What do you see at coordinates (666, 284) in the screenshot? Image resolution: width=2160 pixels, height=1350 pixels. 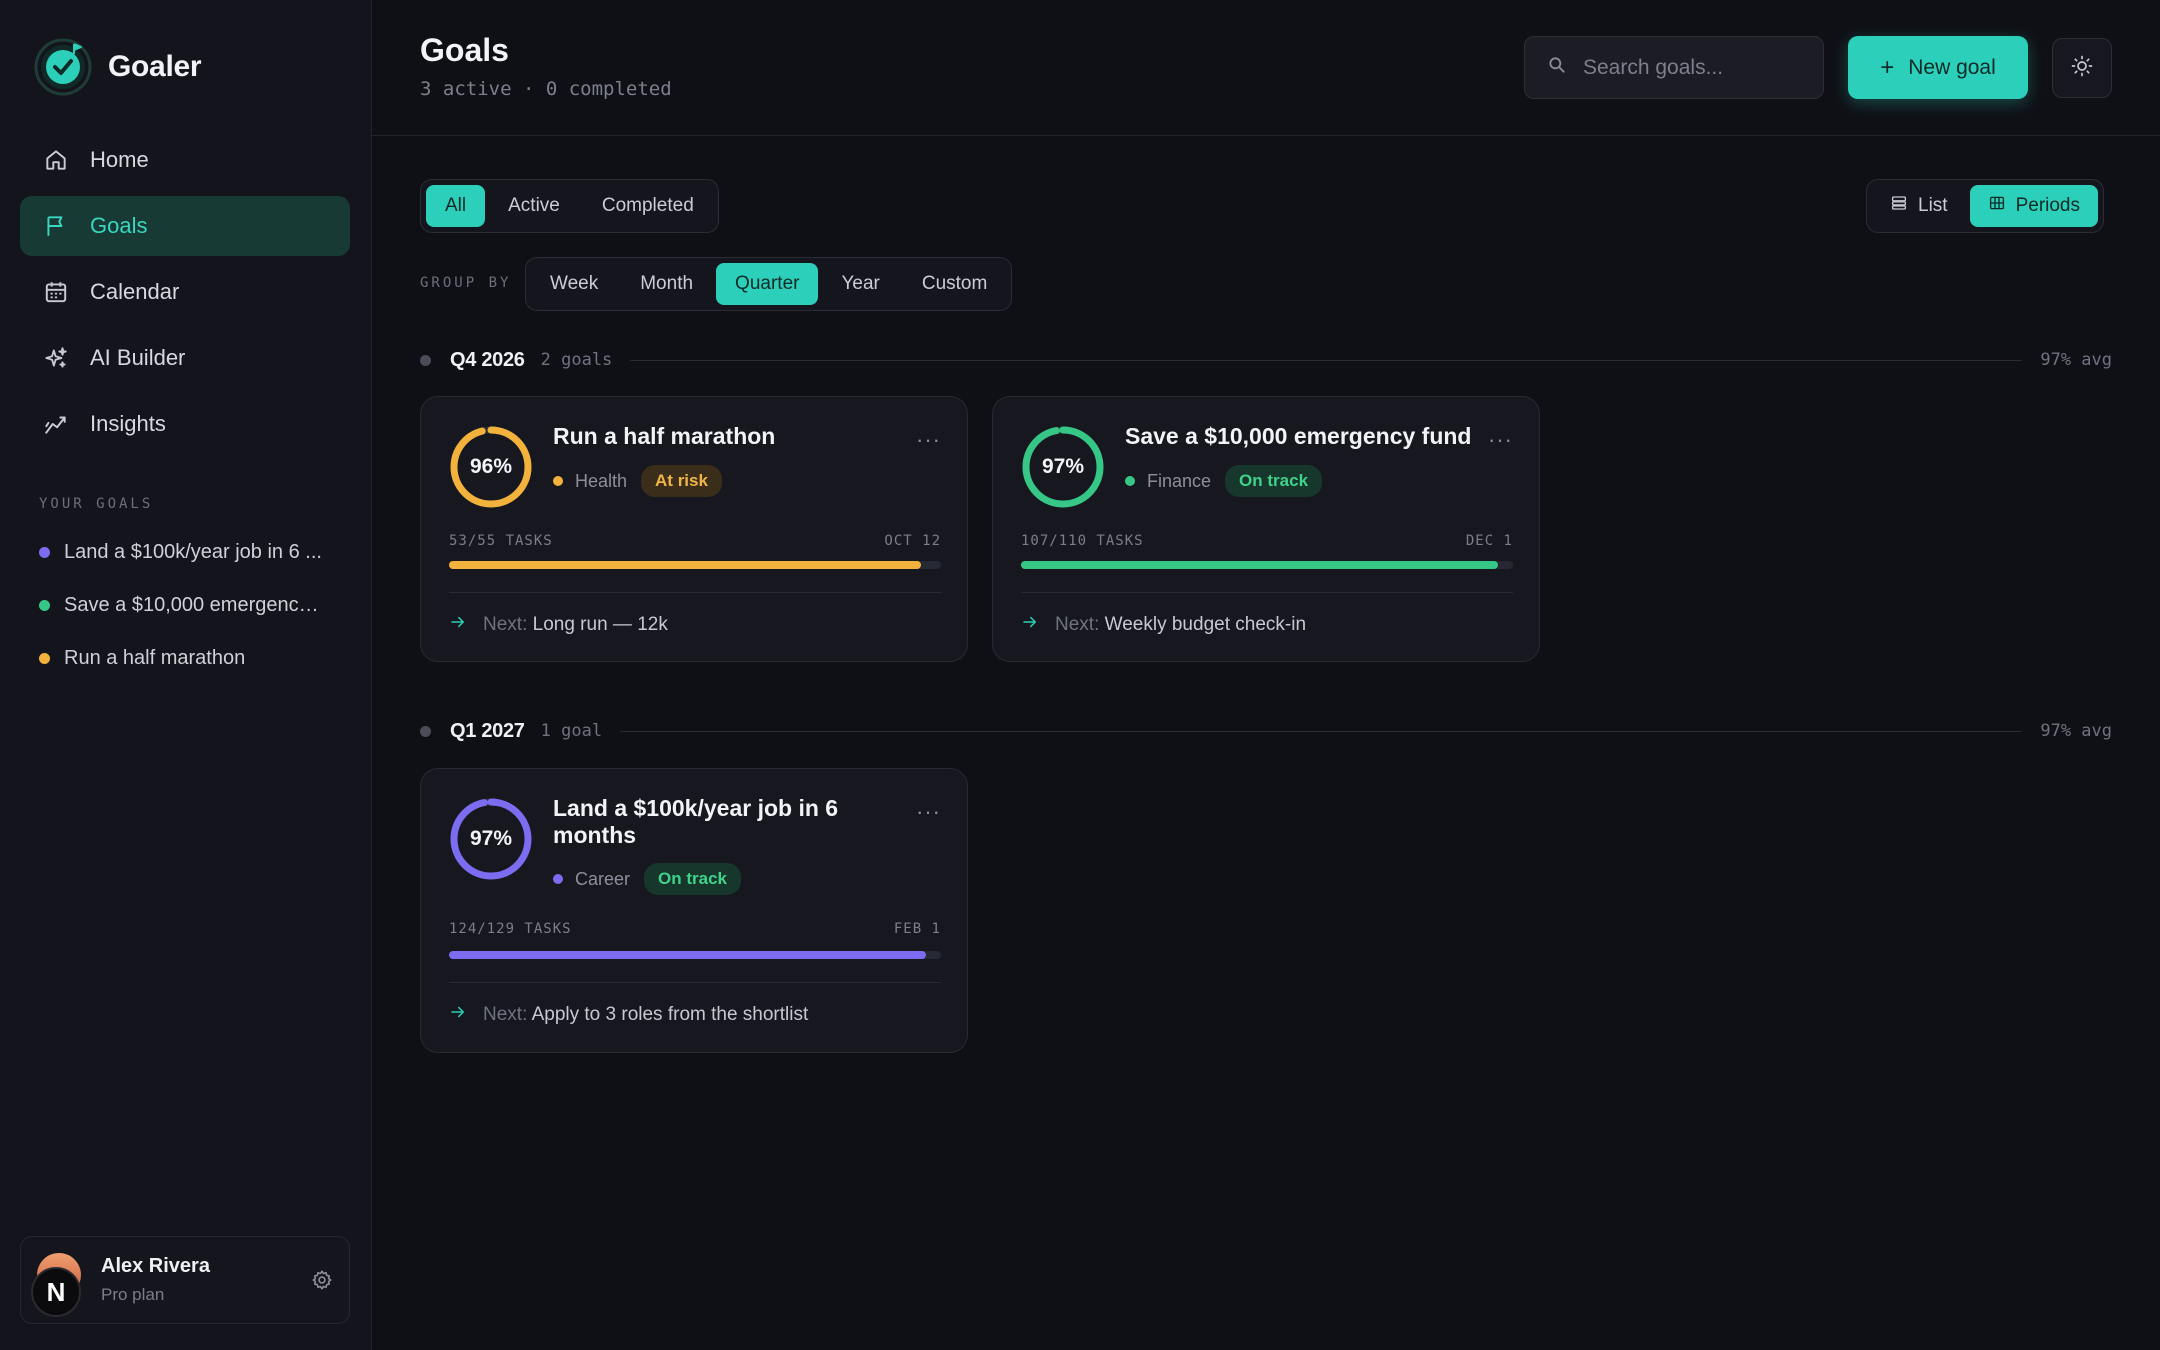 I see `group-month: Month` at bounding box center [666, 284].